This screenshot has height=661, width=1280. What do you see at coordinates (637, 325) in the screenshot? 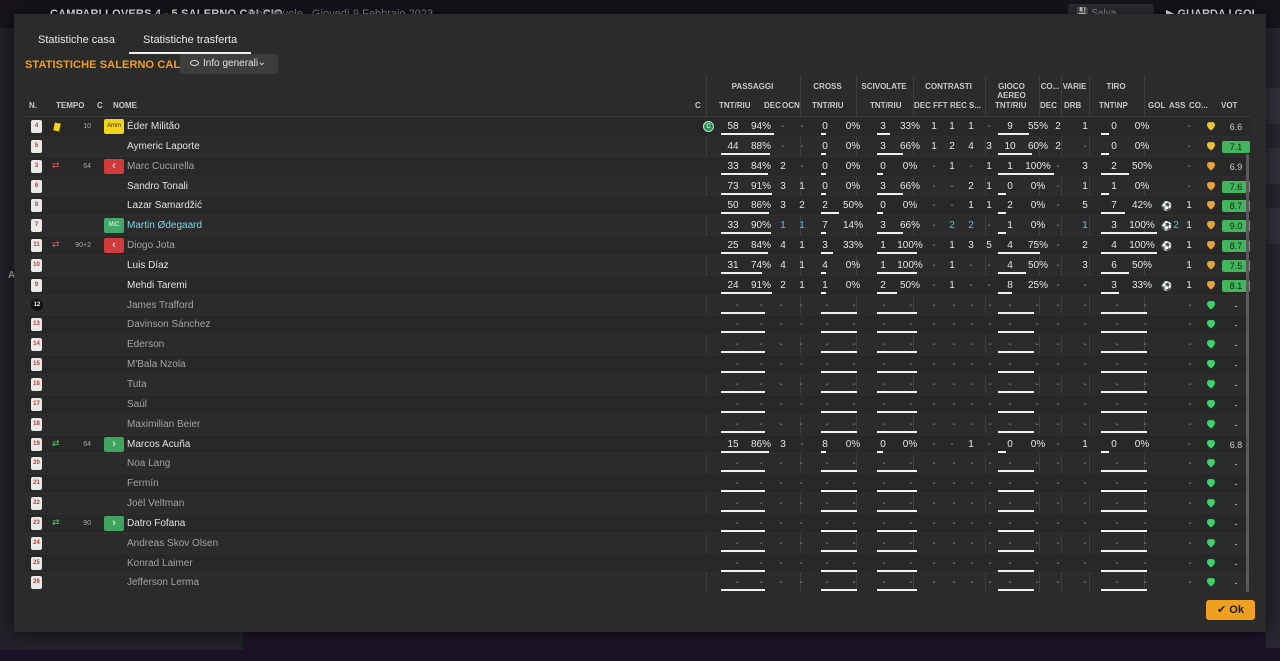
I see `table-row: 13 Davinson Sánchez - - - - - - - - - - - - - - - - - - - -` at bounding box center [637, 325].